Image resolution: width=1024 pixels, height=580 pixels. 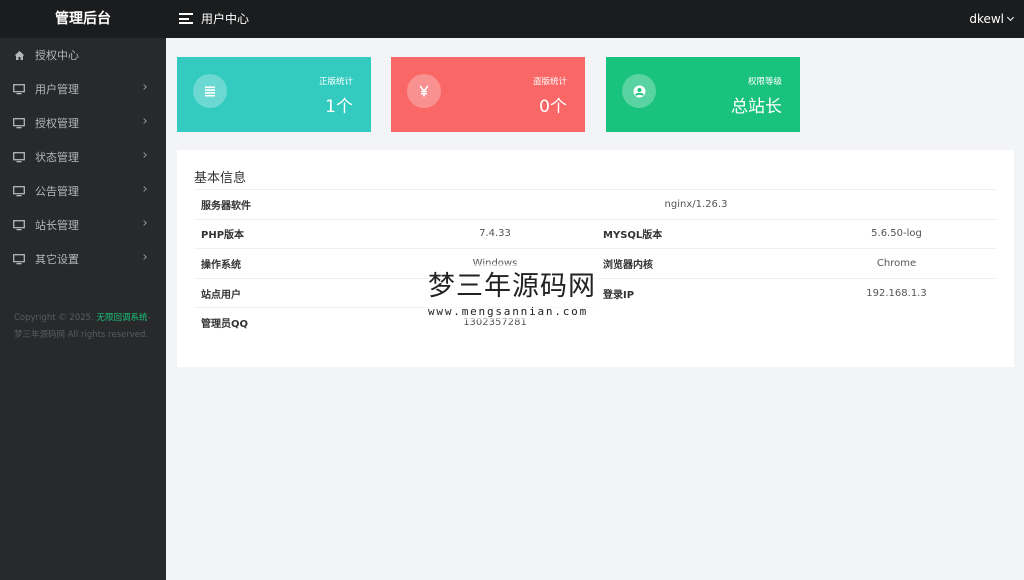 What do you see at coordinates (508, 311) in the screenshot?
I see `watermark-url: www.mengsannian.com` at bounding box center [508, 311].